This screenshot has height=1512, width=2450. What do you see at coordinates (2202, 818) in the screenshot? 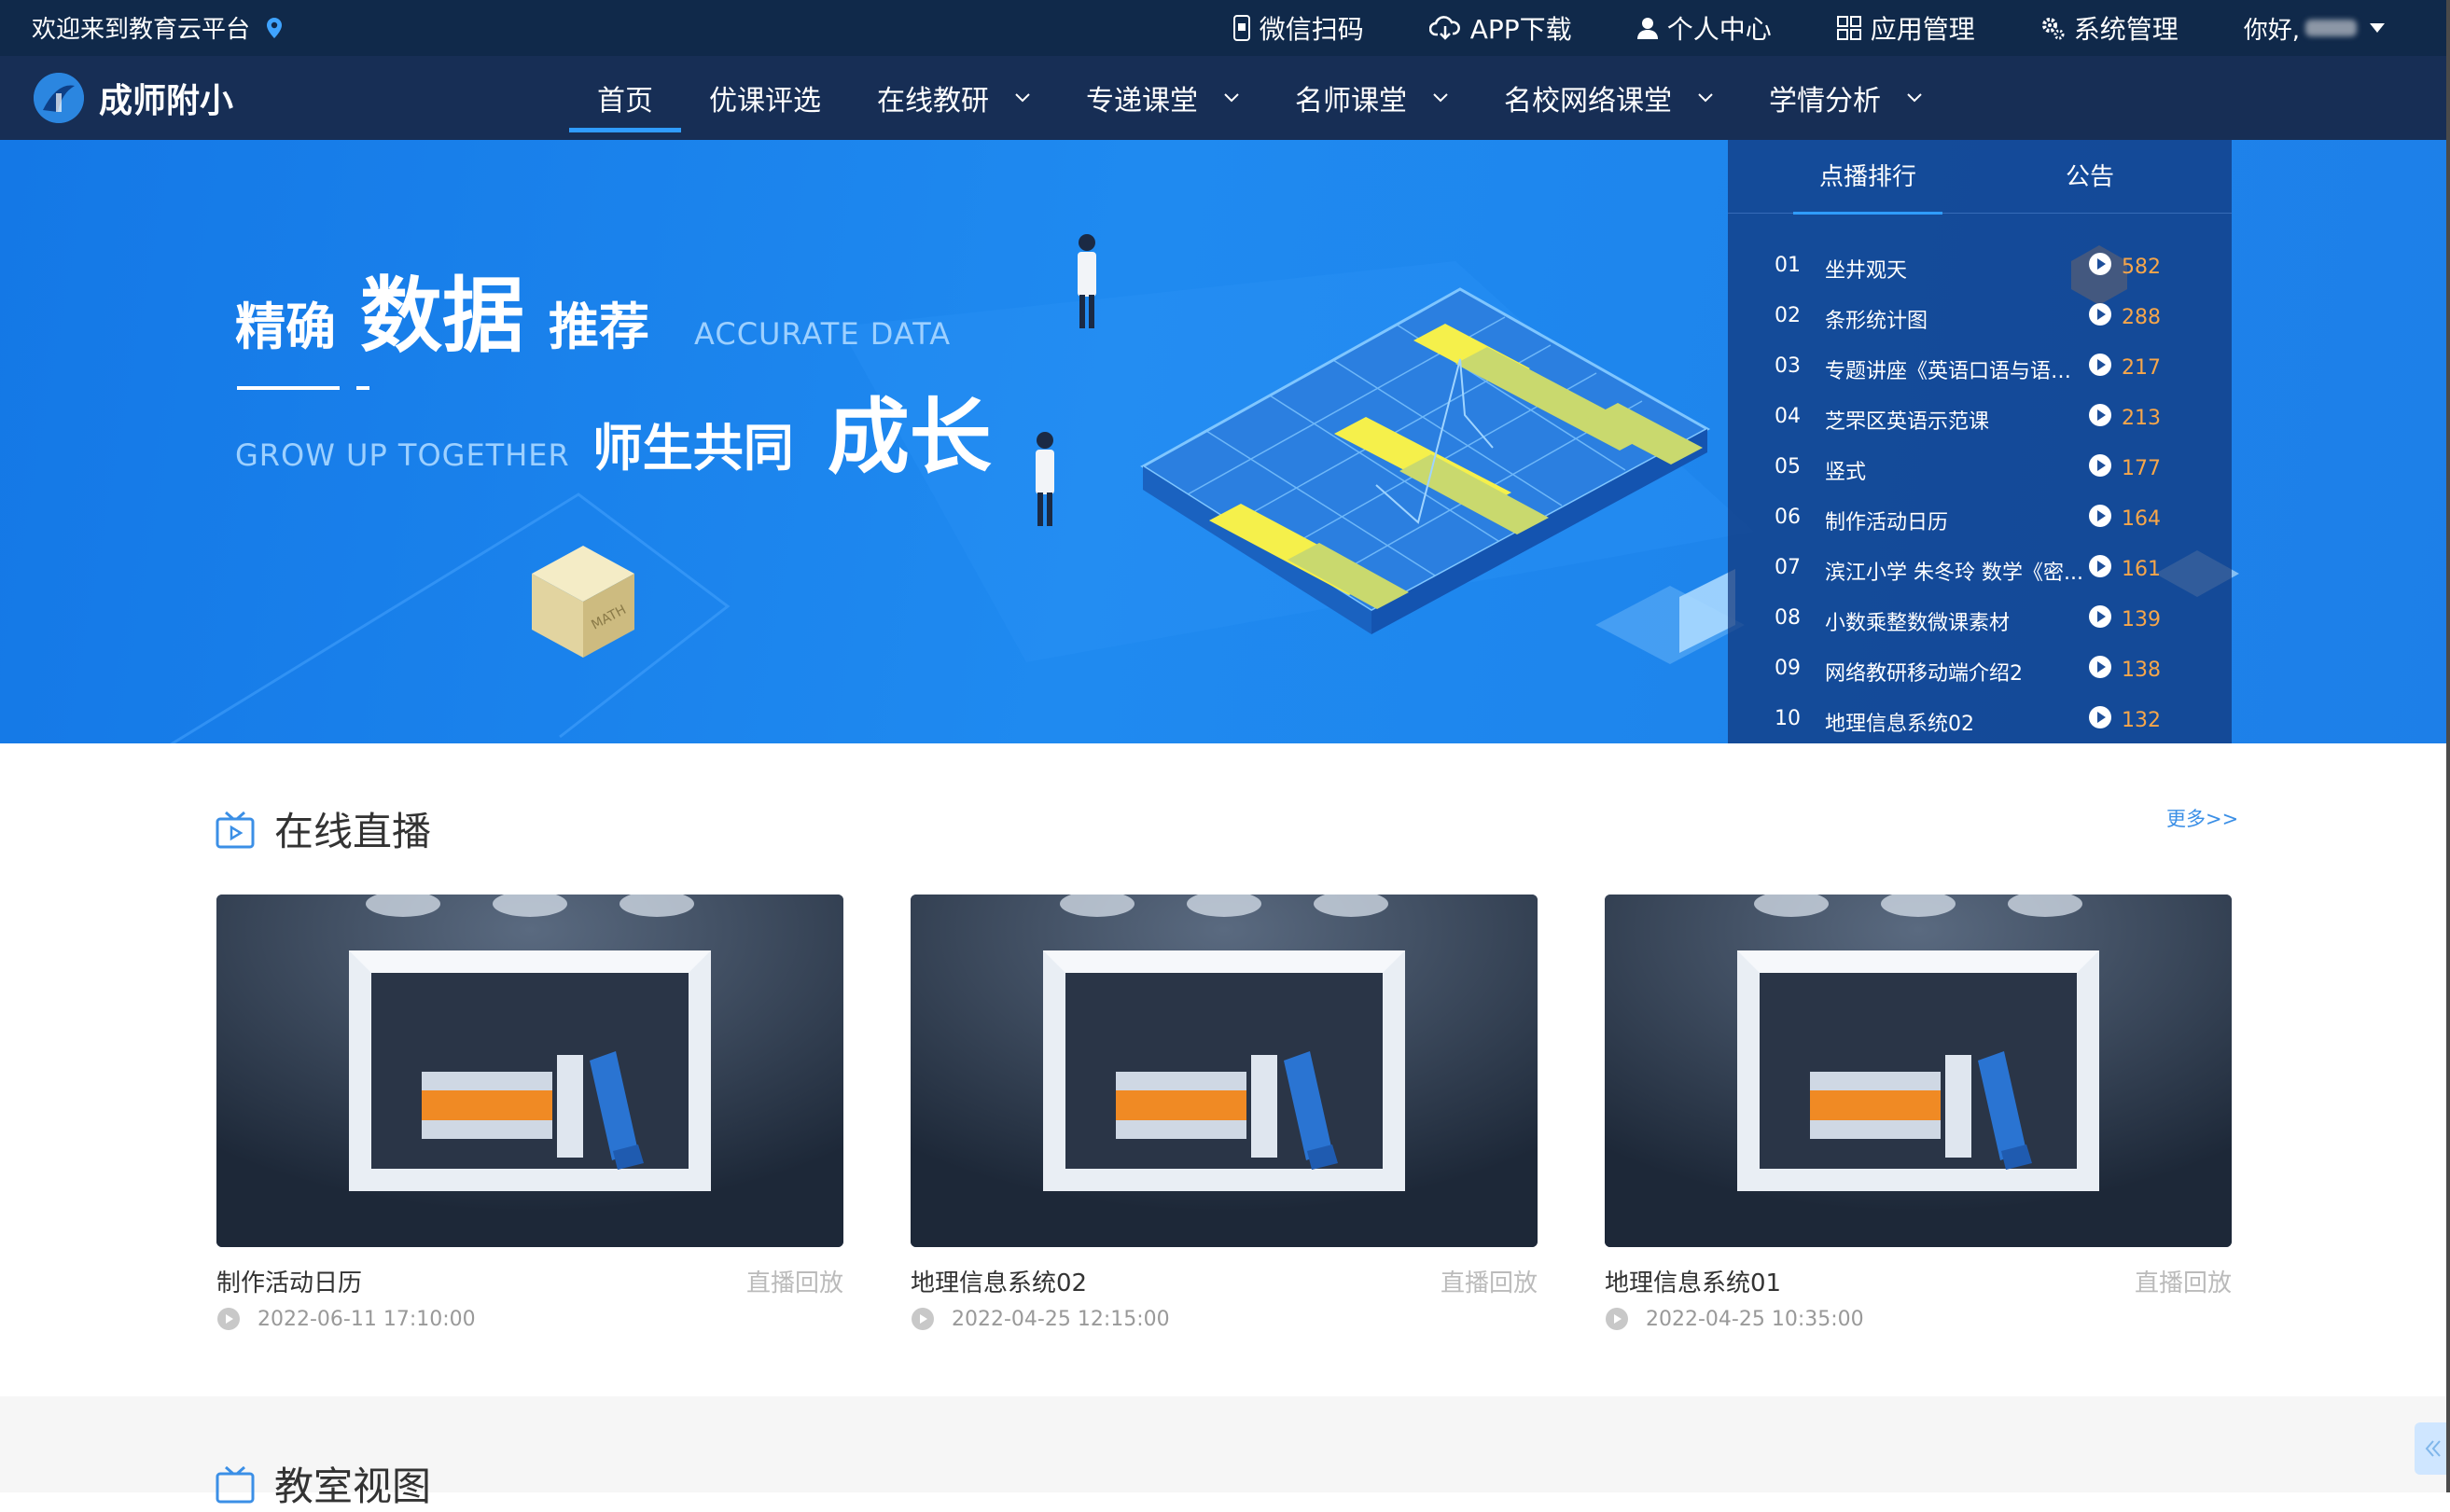
I see `more-link: 更多>>` at bounding box center [2202, 818].